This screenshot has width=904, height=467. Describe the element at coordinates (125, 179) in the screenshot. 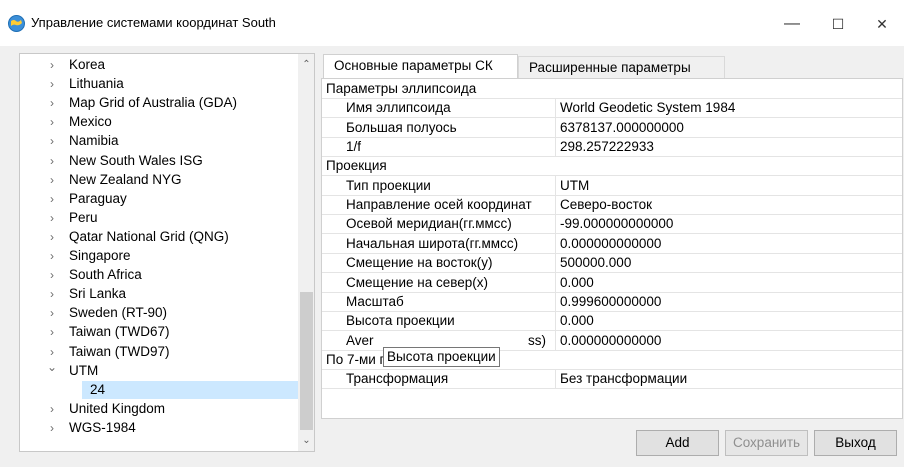

I see `tree-item-label: New Zealand NYG` at that location.